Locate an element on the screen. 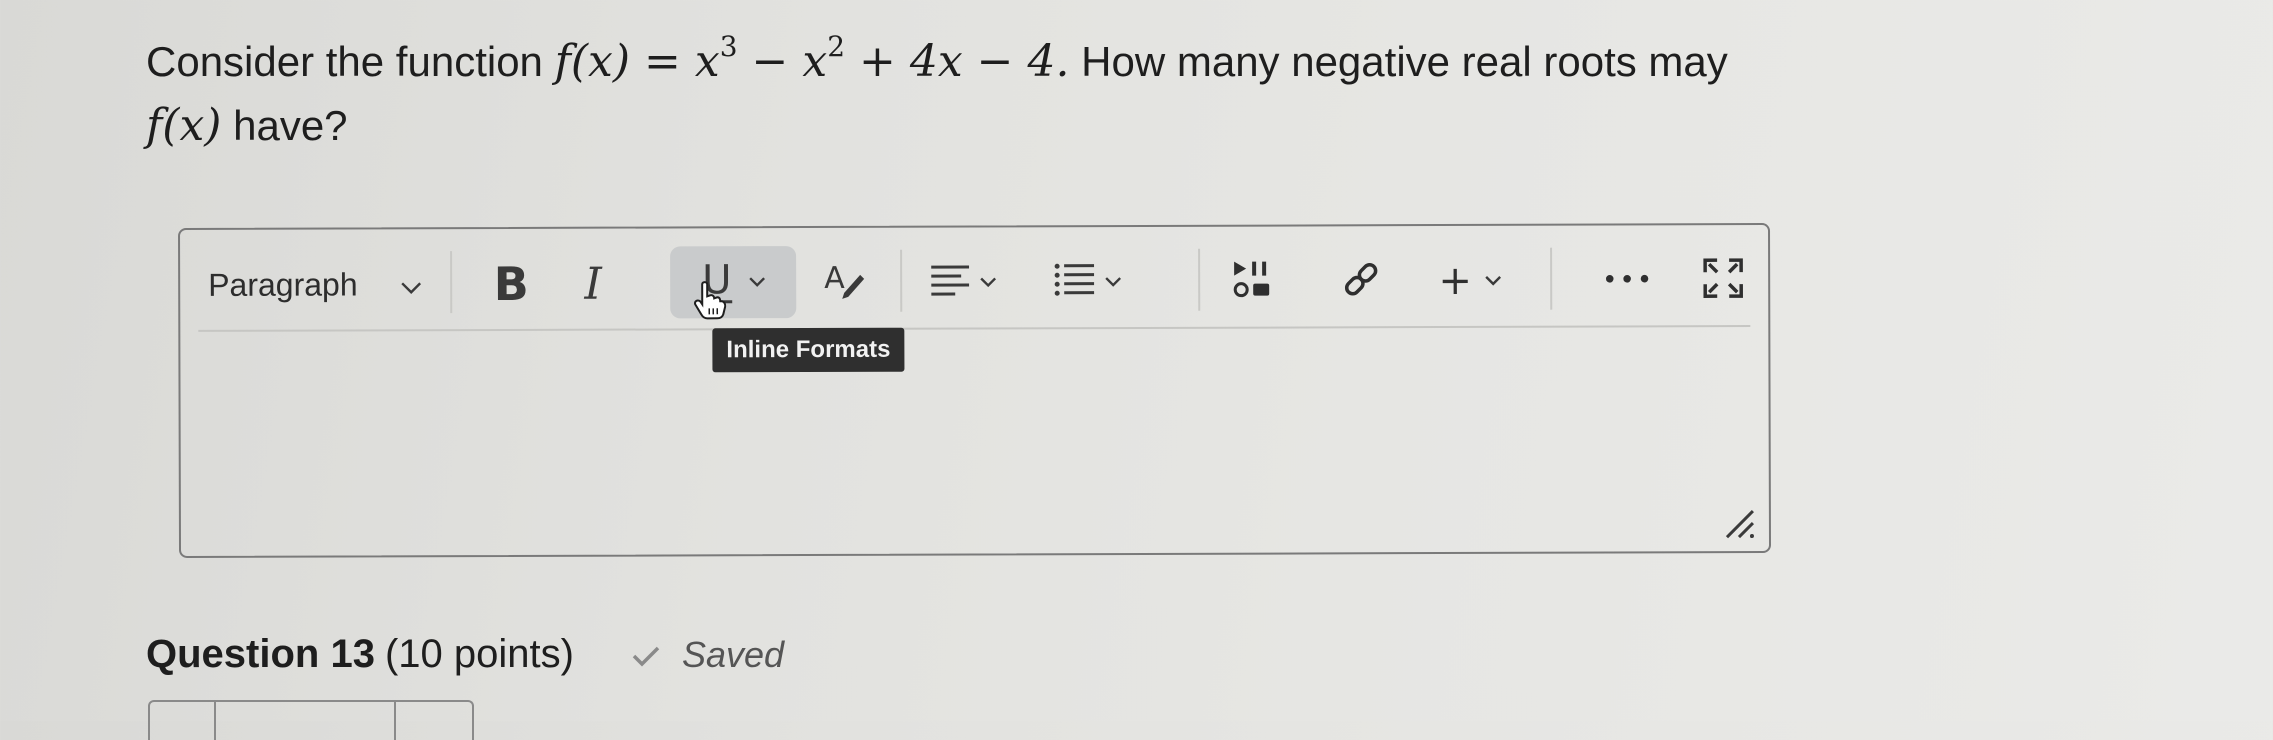 The width and height of the screenshot is (2273, 740). question-suffix: have? is located at coordinates (284, 125).